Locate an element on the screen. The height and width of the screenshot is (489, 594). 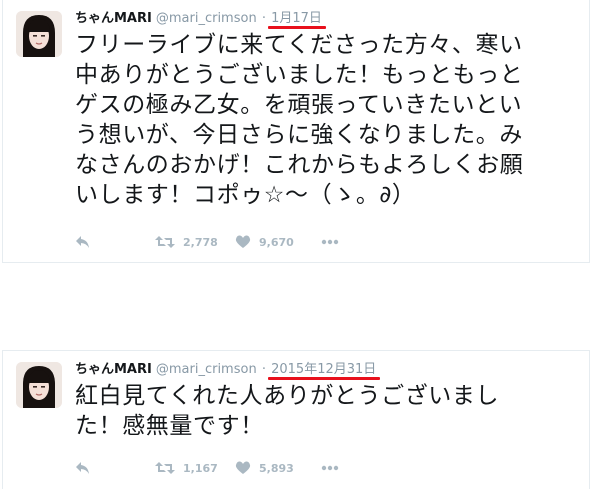
retweet-count: 1,167 is located at coordinates (200, 468).